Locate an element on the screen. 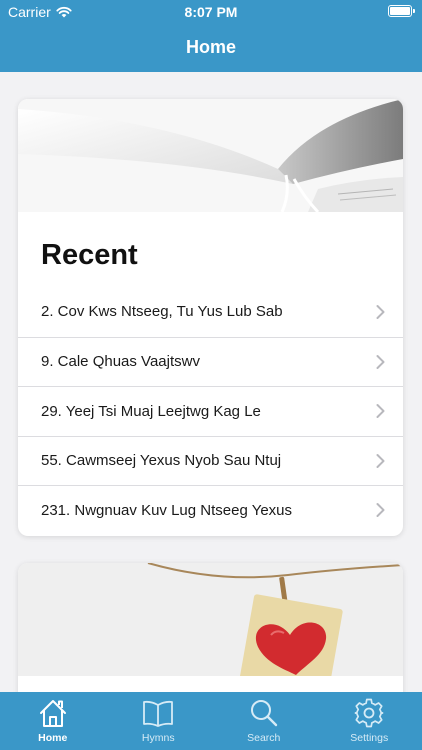 Image resolution: width=422 pixels, height=750 pixels. tab-bar: Home Hymns Search Settings is located at coordinates (211, 721).